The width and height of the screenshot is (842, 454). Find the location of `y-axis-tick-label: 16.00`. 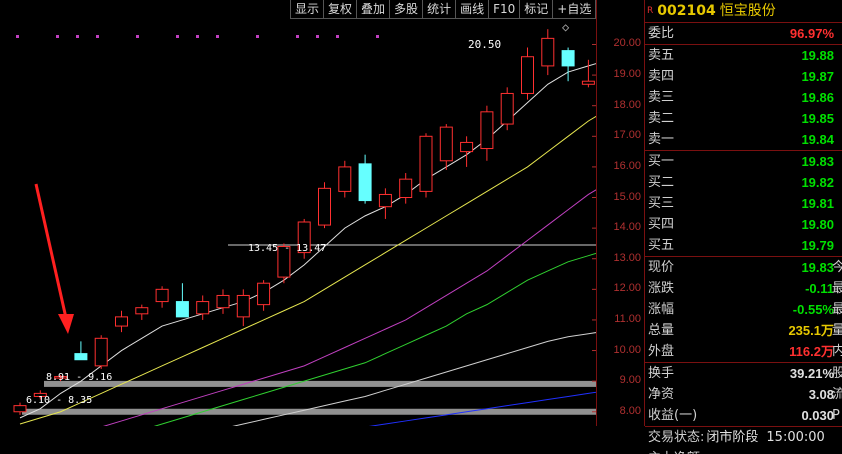

y-axis-tick-label: 16.00 is located at coordinates (627, 165).